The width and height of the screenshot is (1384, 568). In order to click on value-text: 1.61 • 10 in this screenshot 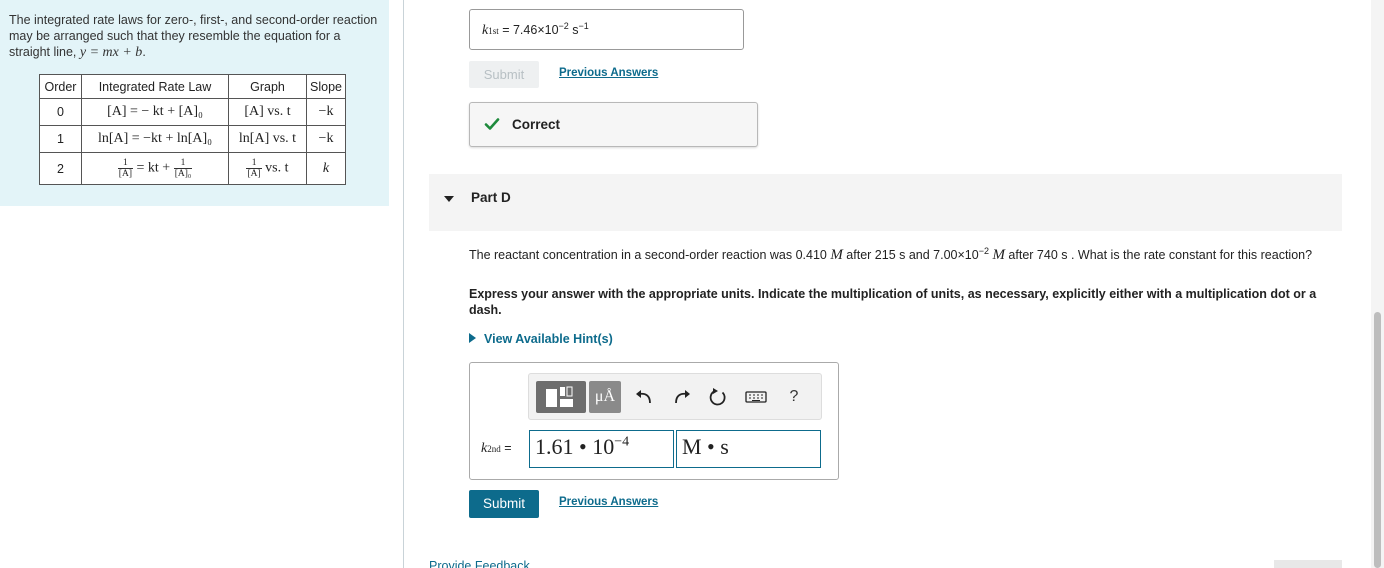, I will do `click(575, 446)`.